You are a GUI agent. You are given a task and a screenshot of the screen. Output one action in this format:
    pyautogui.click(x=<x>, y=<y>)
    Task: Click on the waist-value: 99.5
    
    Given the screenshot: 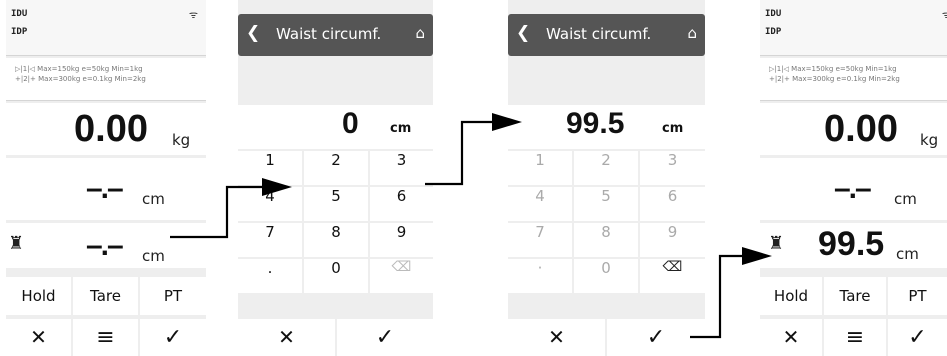 What is the action you would take?
    pyautogui.click(x=851, y=244)
    